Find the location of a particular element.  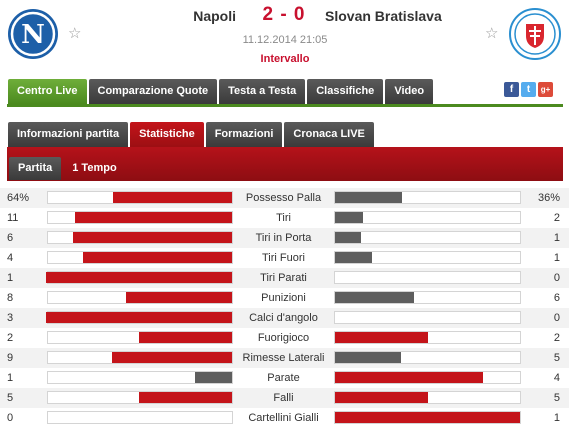

stat-home-value: 5 is located at coordinates (10, 398).